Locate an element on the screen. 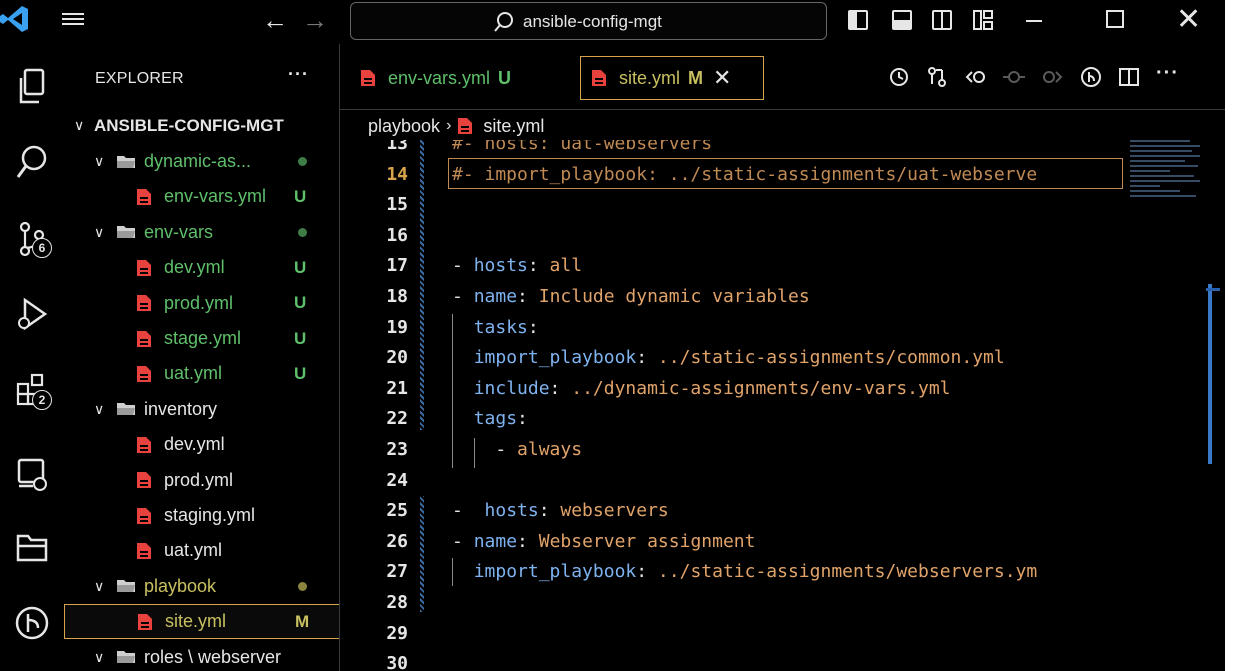  explorer-more-icon: ··· is located at coordinates (298, 74).